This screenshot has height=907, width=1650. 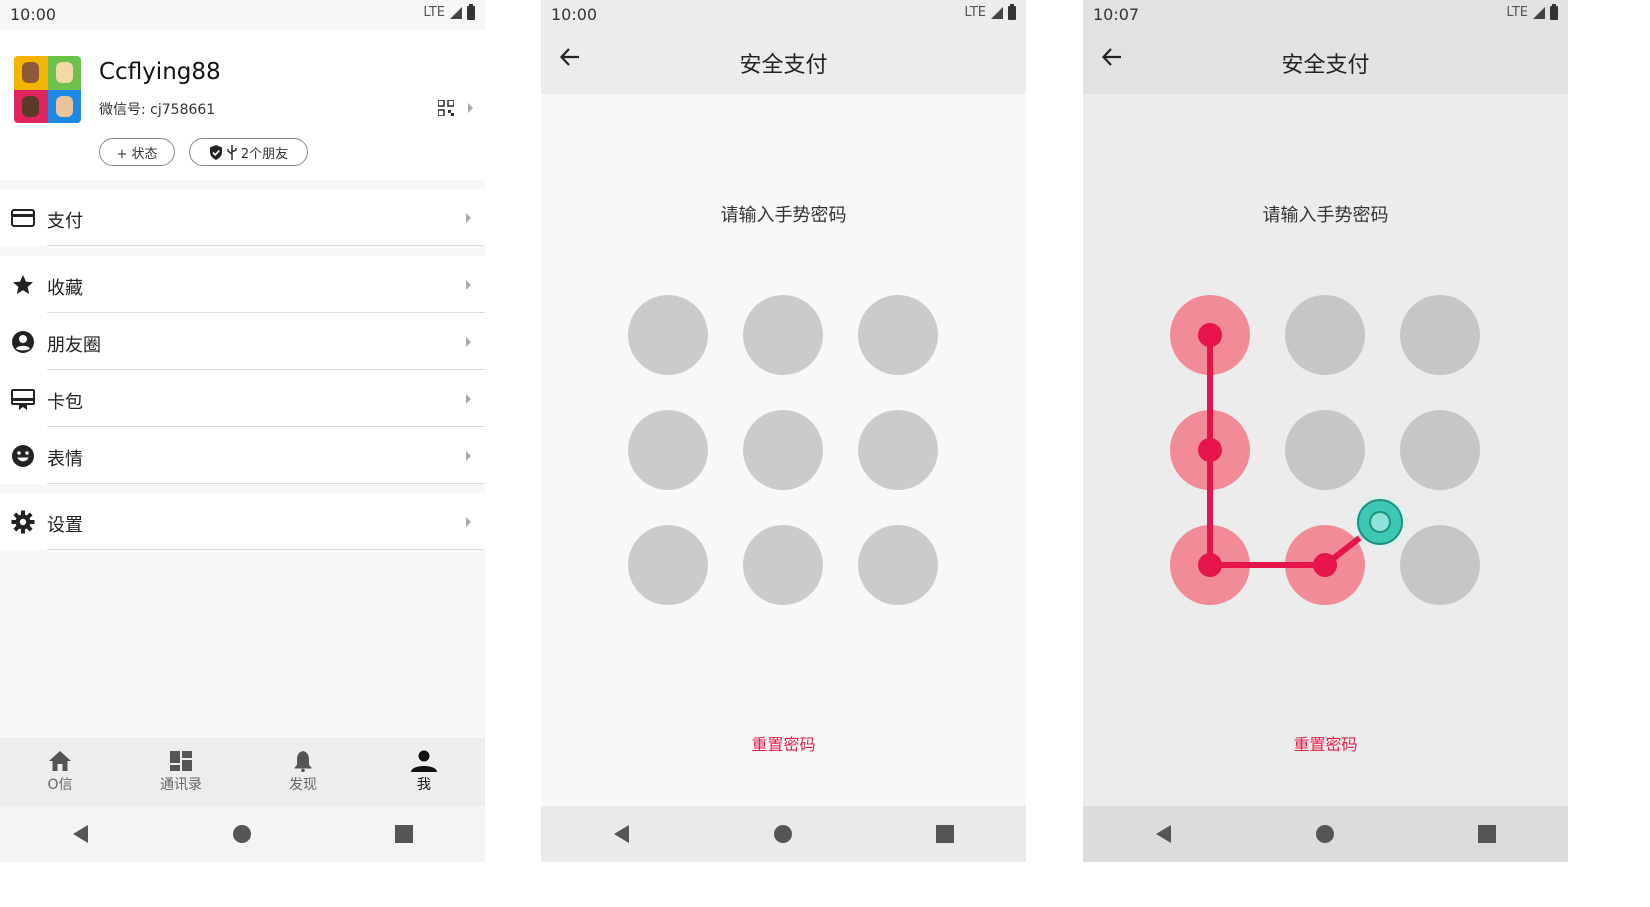 I want to click on avatar, so click(x=47, y=89).